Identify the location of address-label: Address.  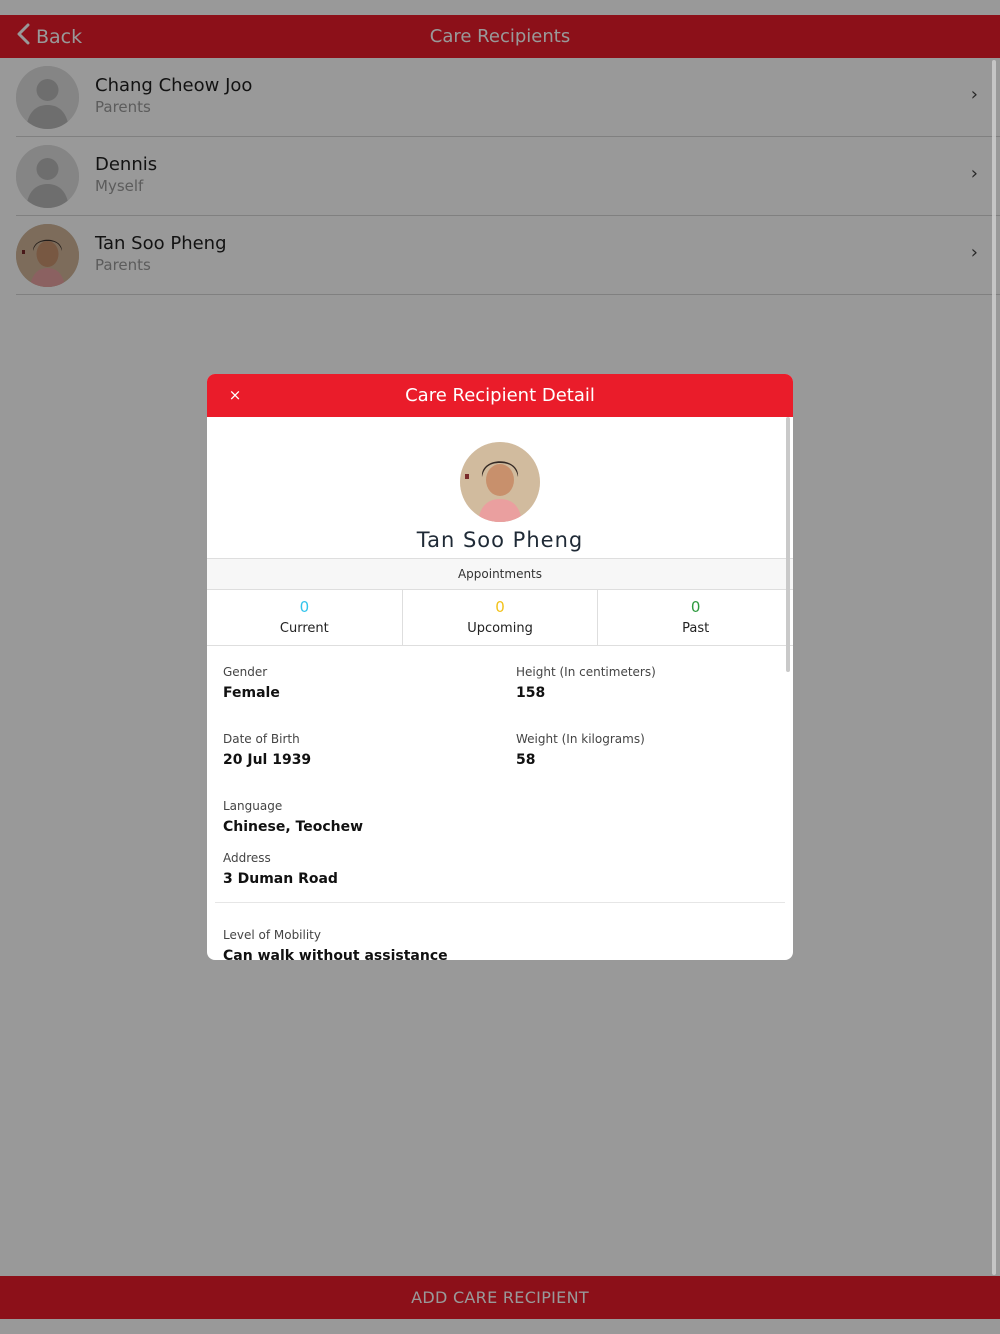
(247, 858).